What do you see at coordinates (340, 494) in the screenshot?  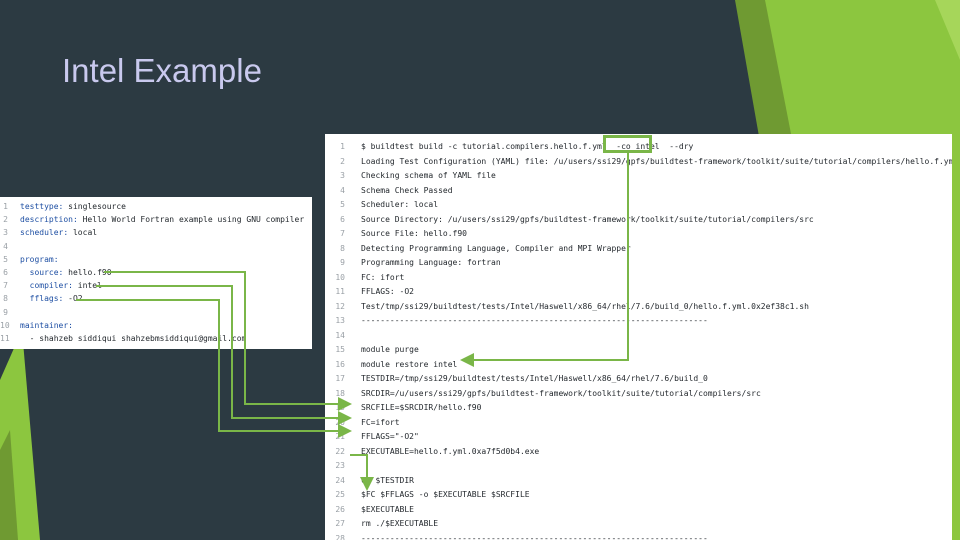 I see `line-number: 25` at bounding box center [340, 494].